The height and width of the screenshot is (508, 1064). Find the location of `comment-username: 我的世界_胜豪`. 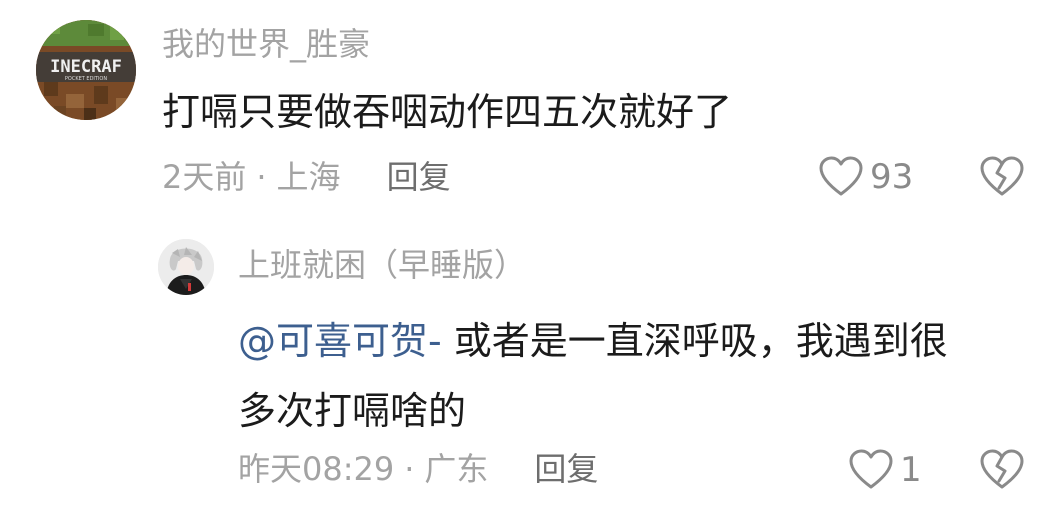

comment-username: 我的世界_胜豪 is located at coordinates (266, 44).